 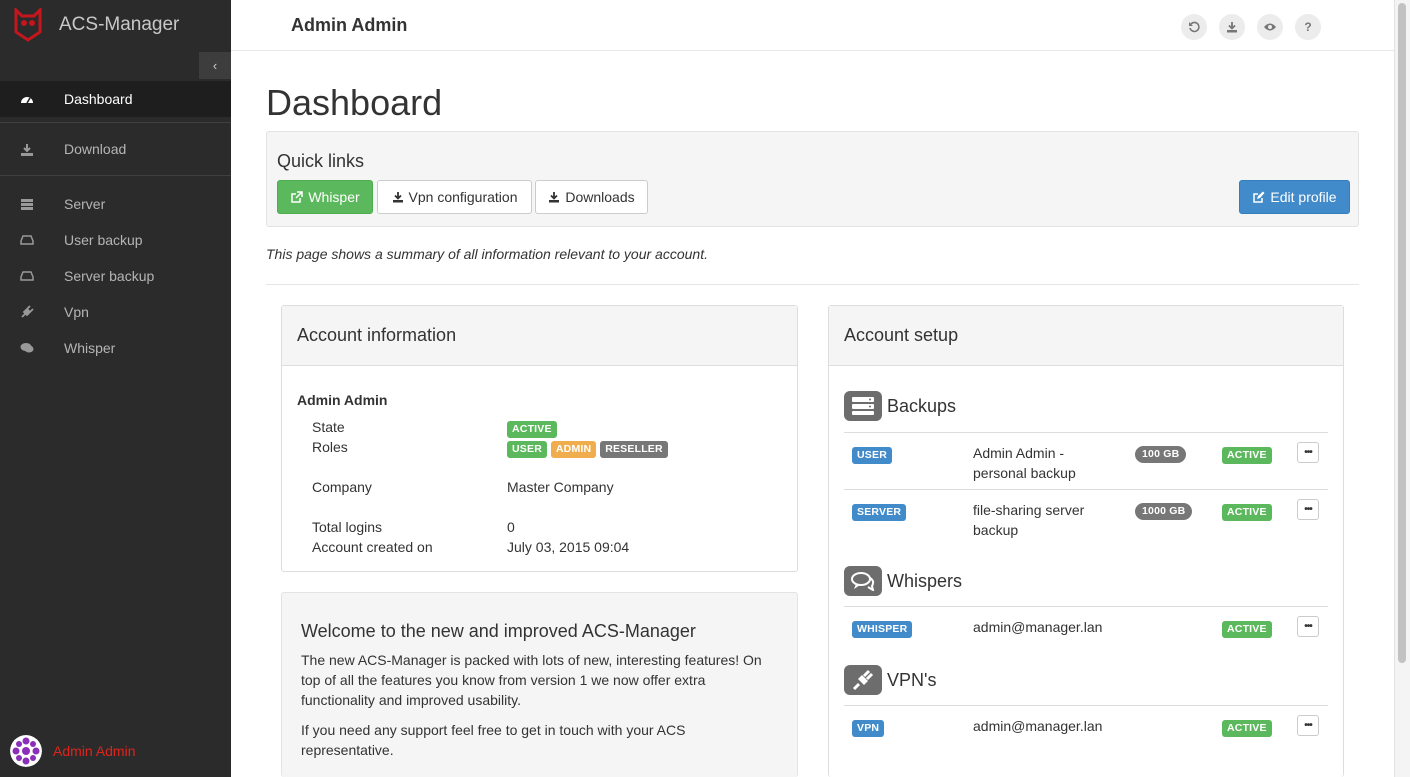 I want to click on help-icon: ?, so click(x=1308, y=27).